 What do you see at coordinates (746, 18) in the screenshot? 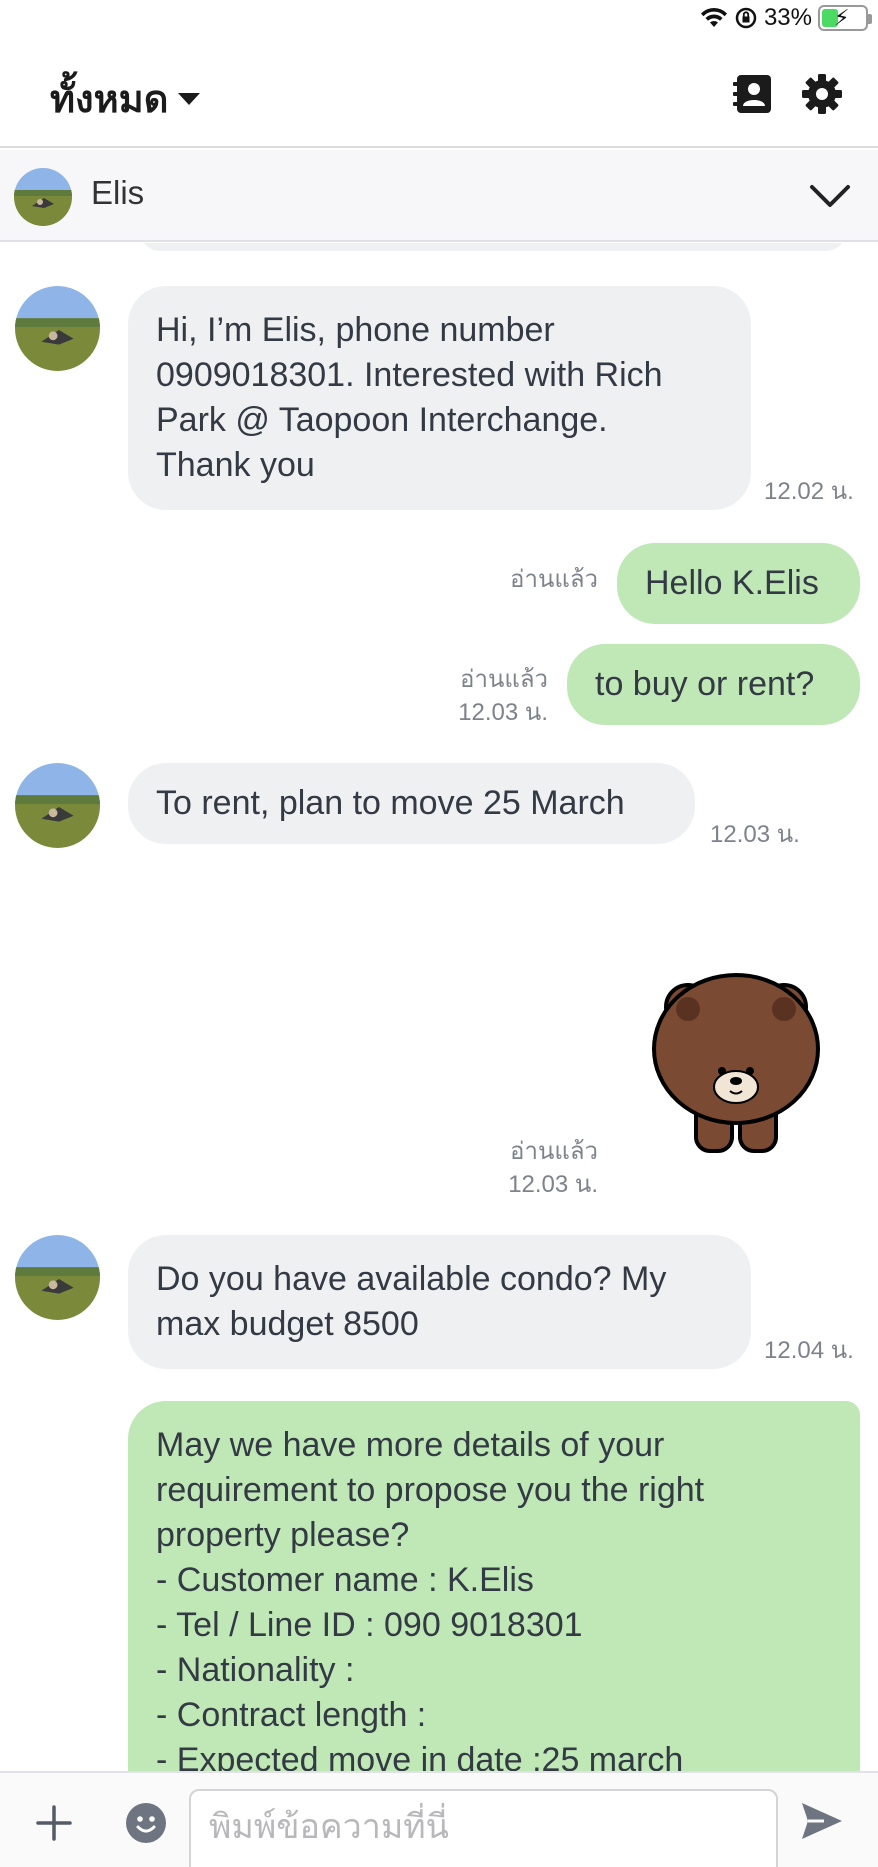
I see `rotation-lock-icon` at bounding box center [746, 18].